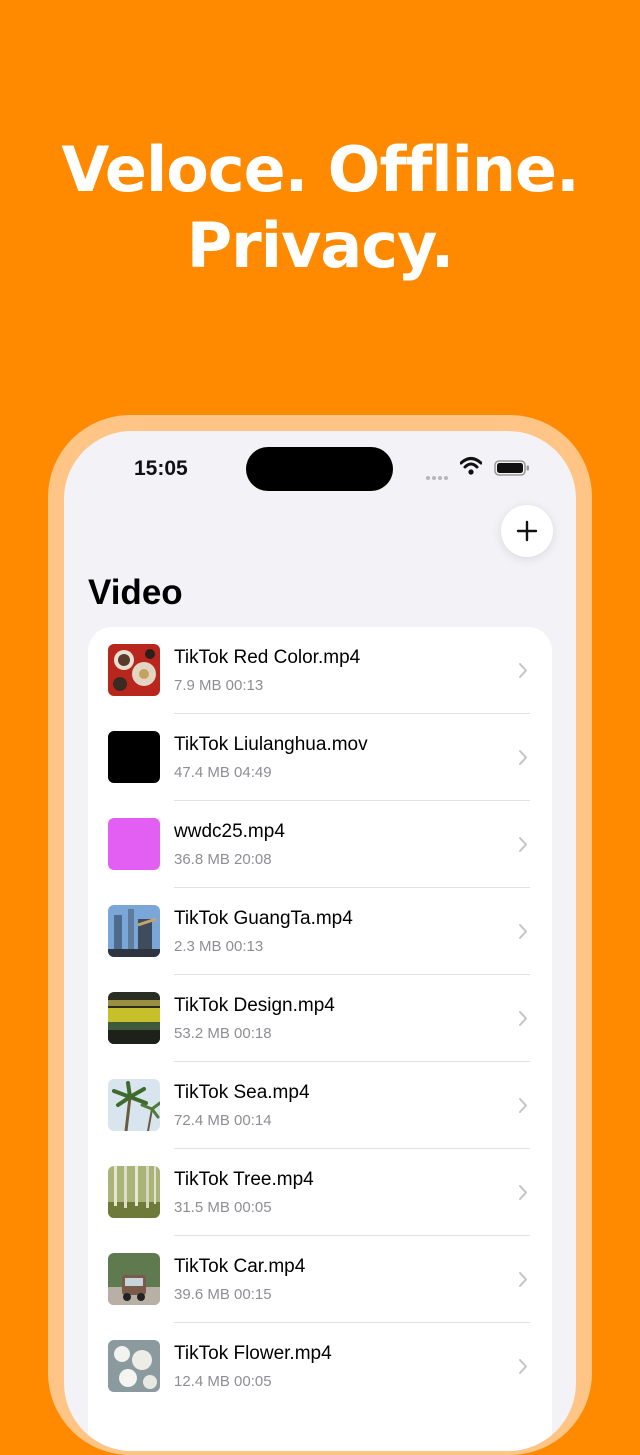 The height and width of the screenshot is (1455, 640). I want to click on video-row: TikTok Car.mp4 39.6 MB 00:15, so click(320, 1279).